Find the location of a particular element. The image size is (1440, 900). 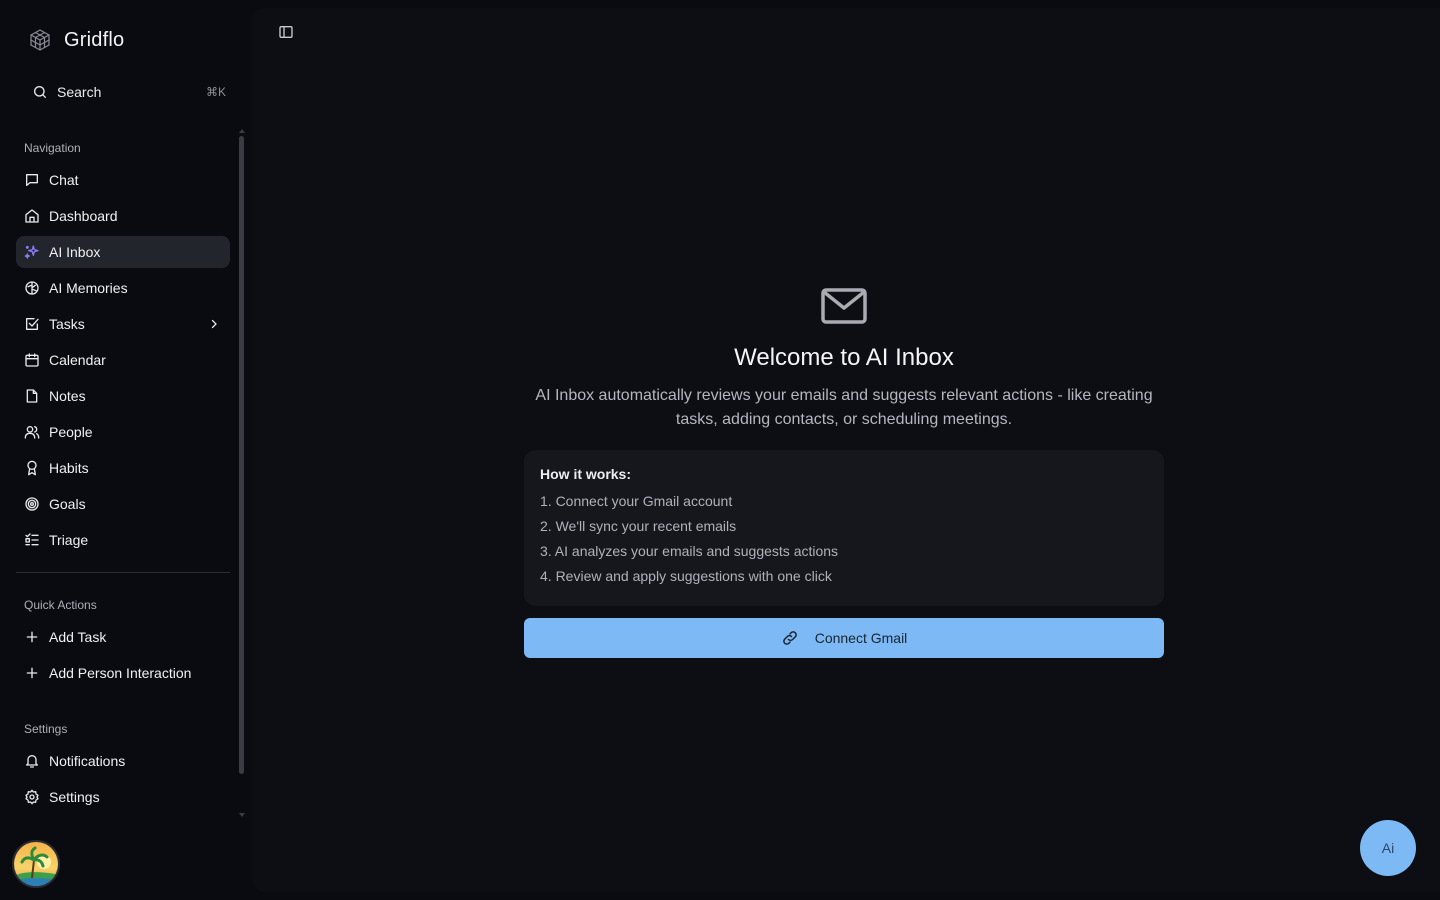

brand: Gridflo is located at coordinates (76, 40).